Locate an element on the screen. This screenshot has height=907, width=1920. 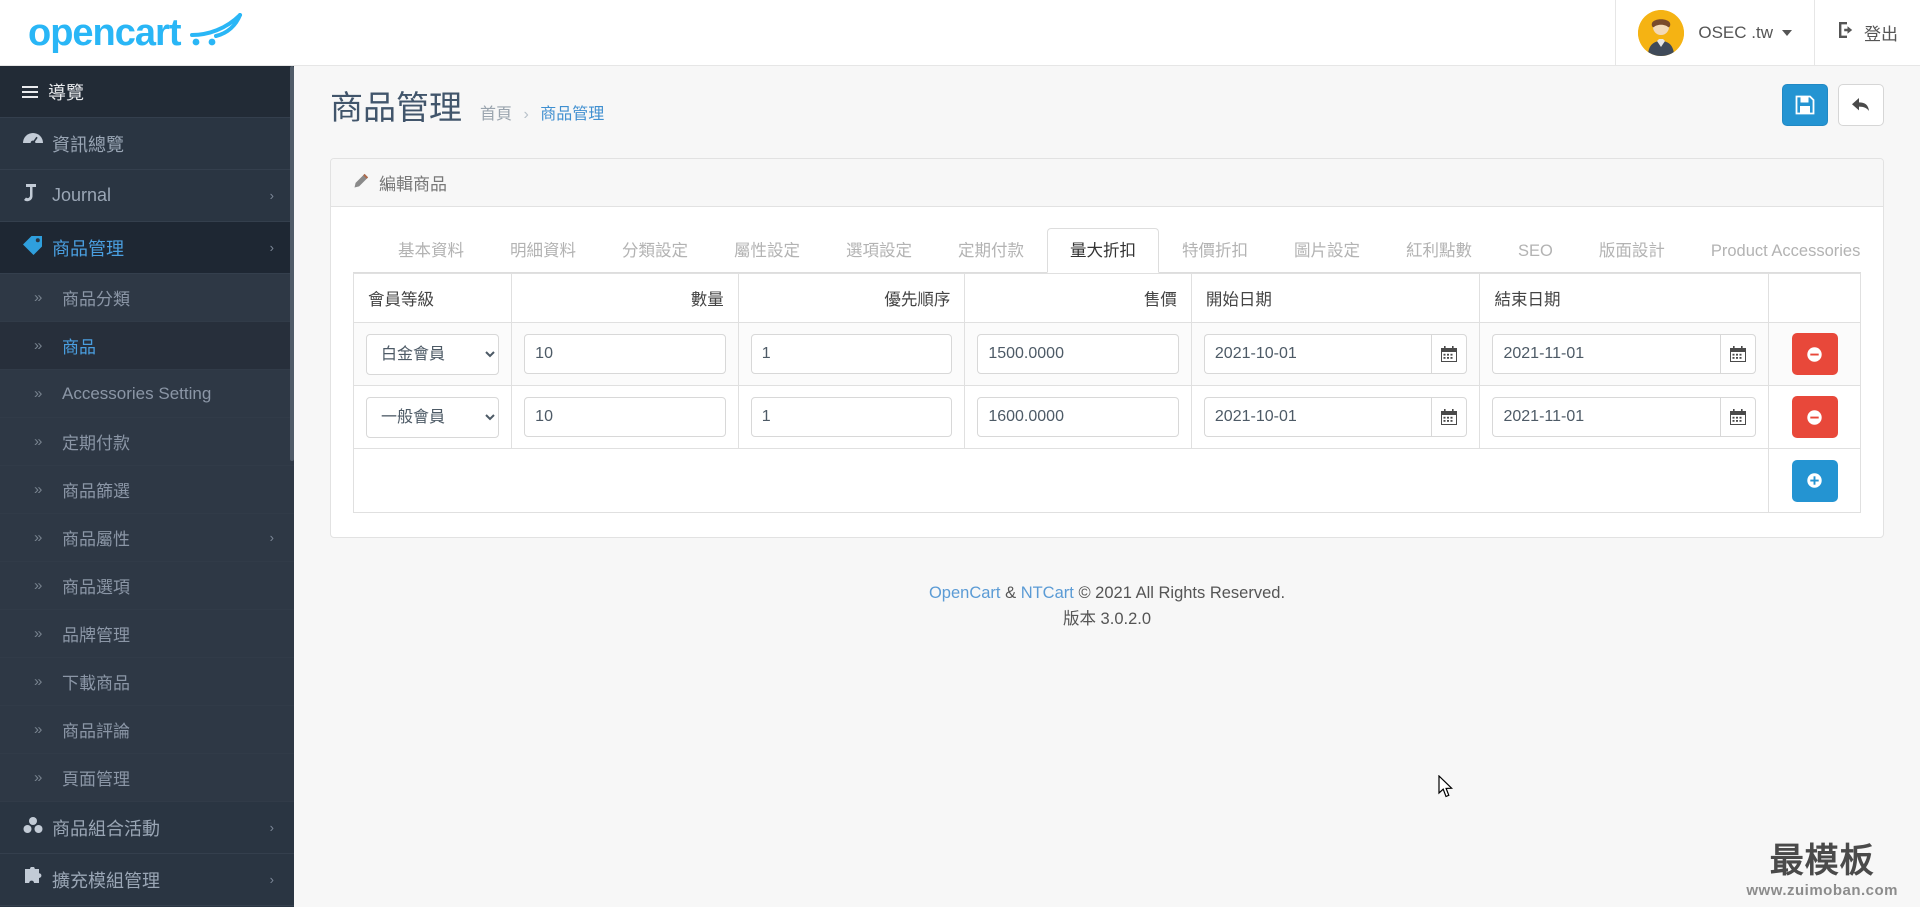
date-end-group is located at coordinates (1624, 354).